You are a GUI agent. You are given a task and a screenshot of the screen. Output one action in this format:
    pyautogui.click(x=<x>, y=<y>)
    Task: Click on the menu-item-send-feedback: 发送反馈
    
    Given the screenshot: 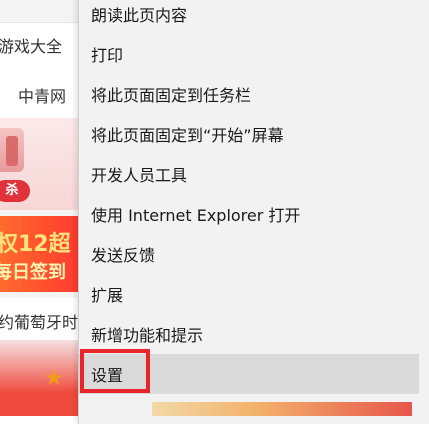 What is the action you would take?
    pyautogui.click(x=249, y=254)
    